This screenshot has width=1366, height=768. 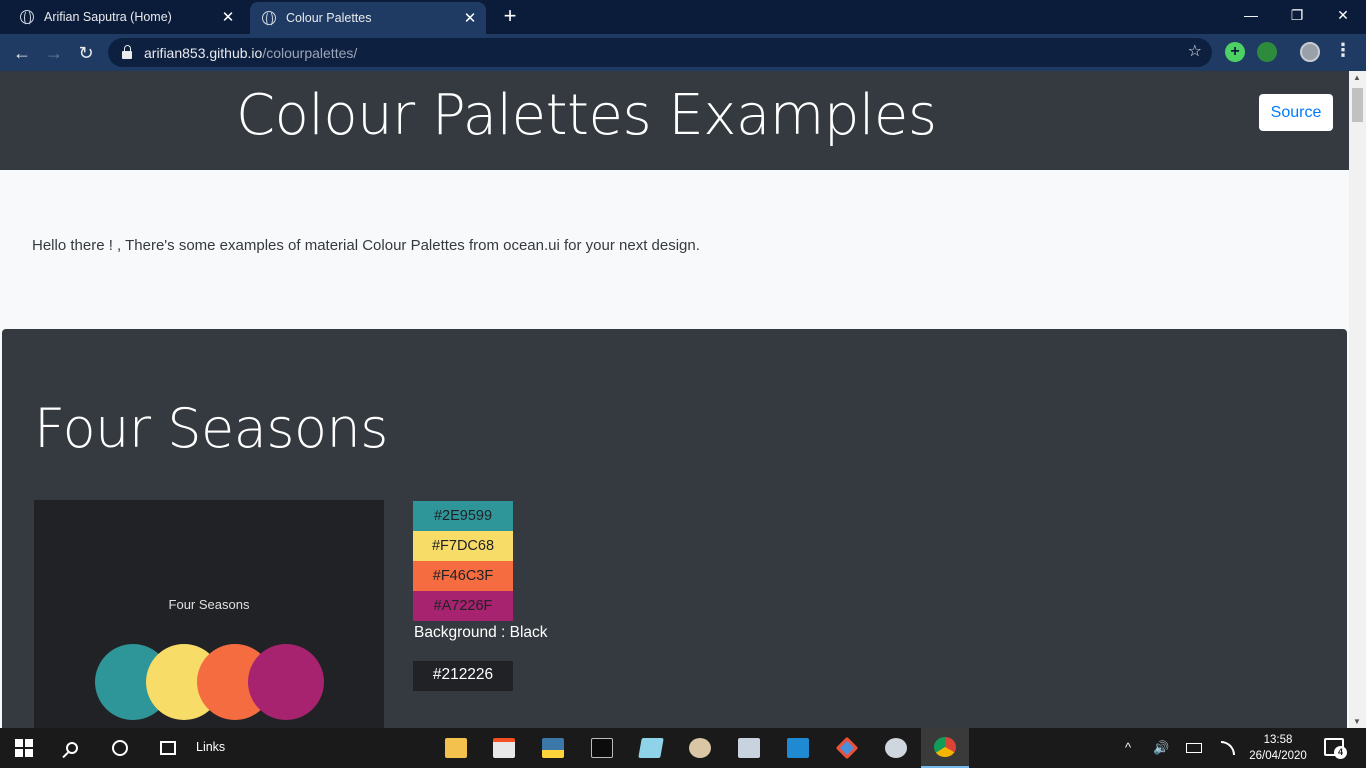 What do you see at coordinates (463, 546) in the screenshot?
I see `color-swatch-2: #F7DC68` at bounding box center [463, 546].